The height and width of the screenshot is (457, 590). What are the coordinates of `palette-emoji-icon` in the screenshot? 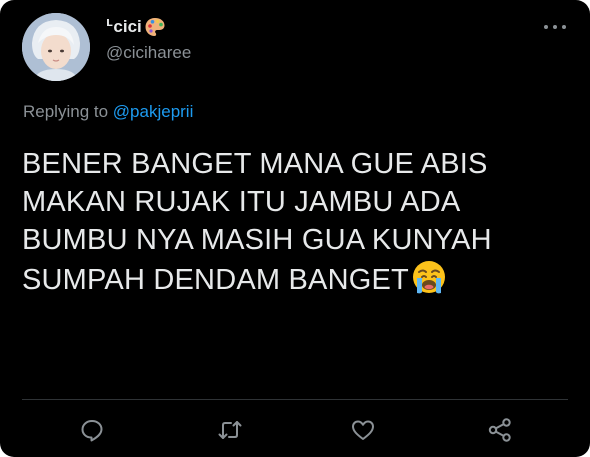 It's located at (155, 27).